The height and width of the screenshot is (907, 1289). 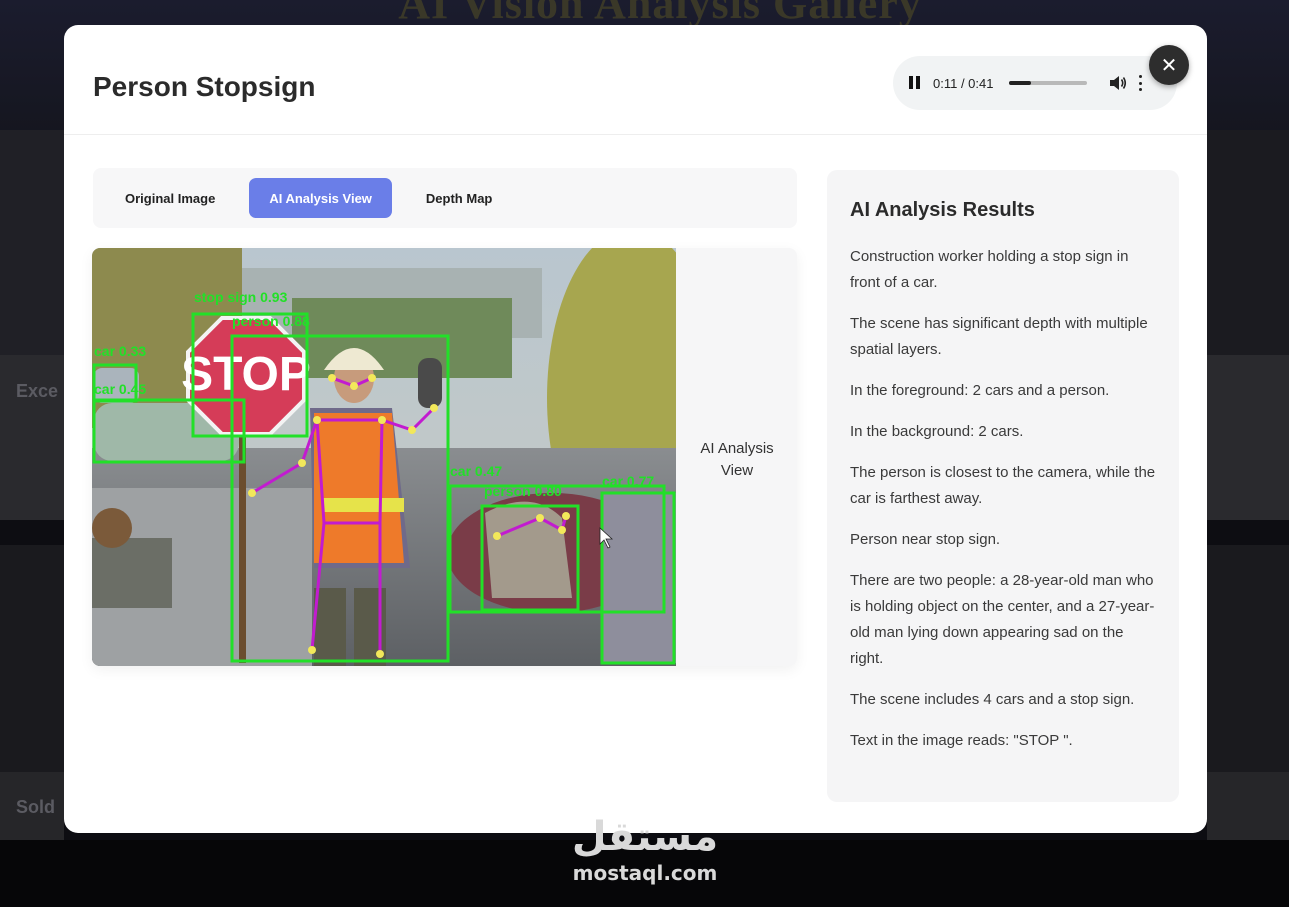 I want to click on scene-person-face, so click(x=528, y=549).